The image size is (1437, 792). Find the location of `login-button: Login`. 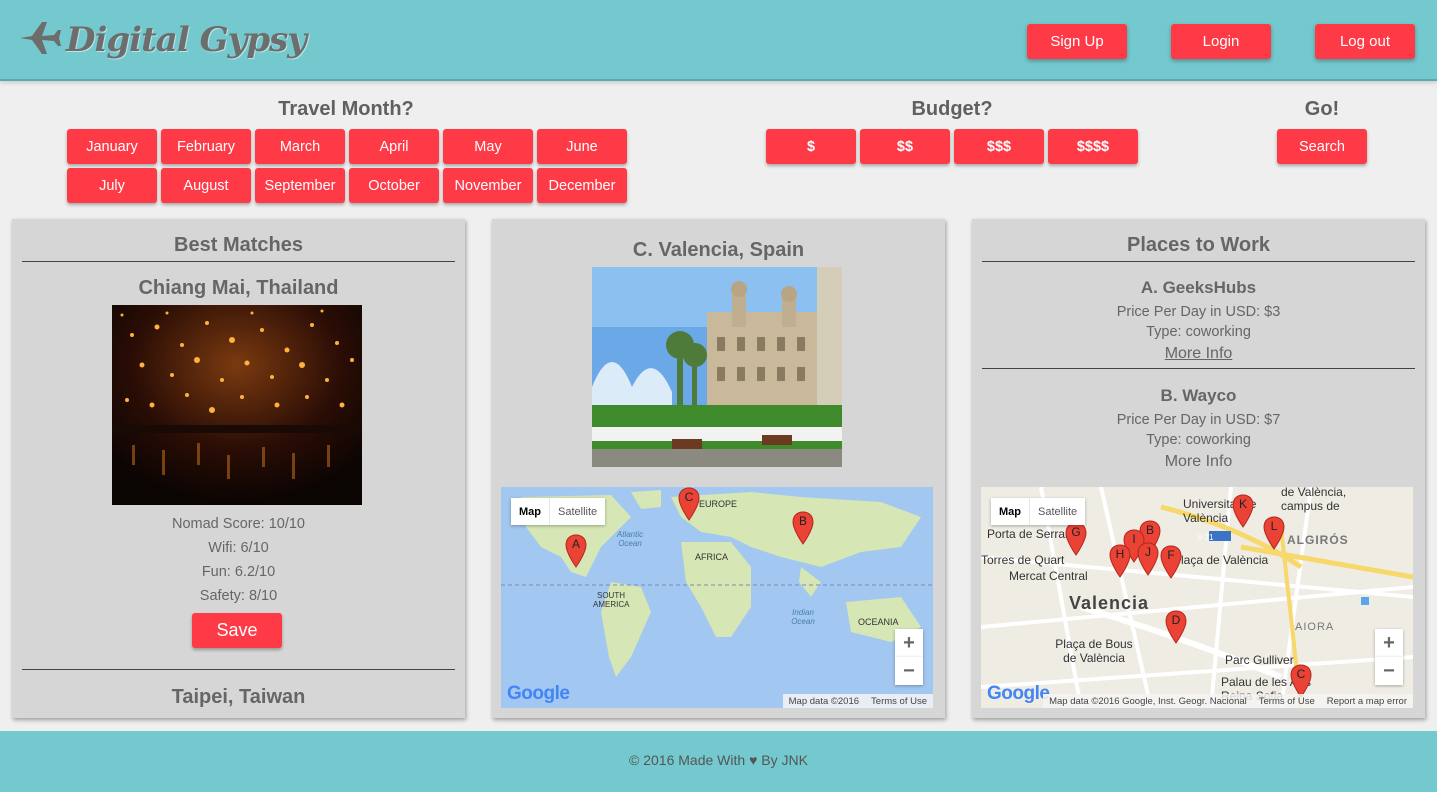

login-button: Login is located at coordinates (1221, 41).